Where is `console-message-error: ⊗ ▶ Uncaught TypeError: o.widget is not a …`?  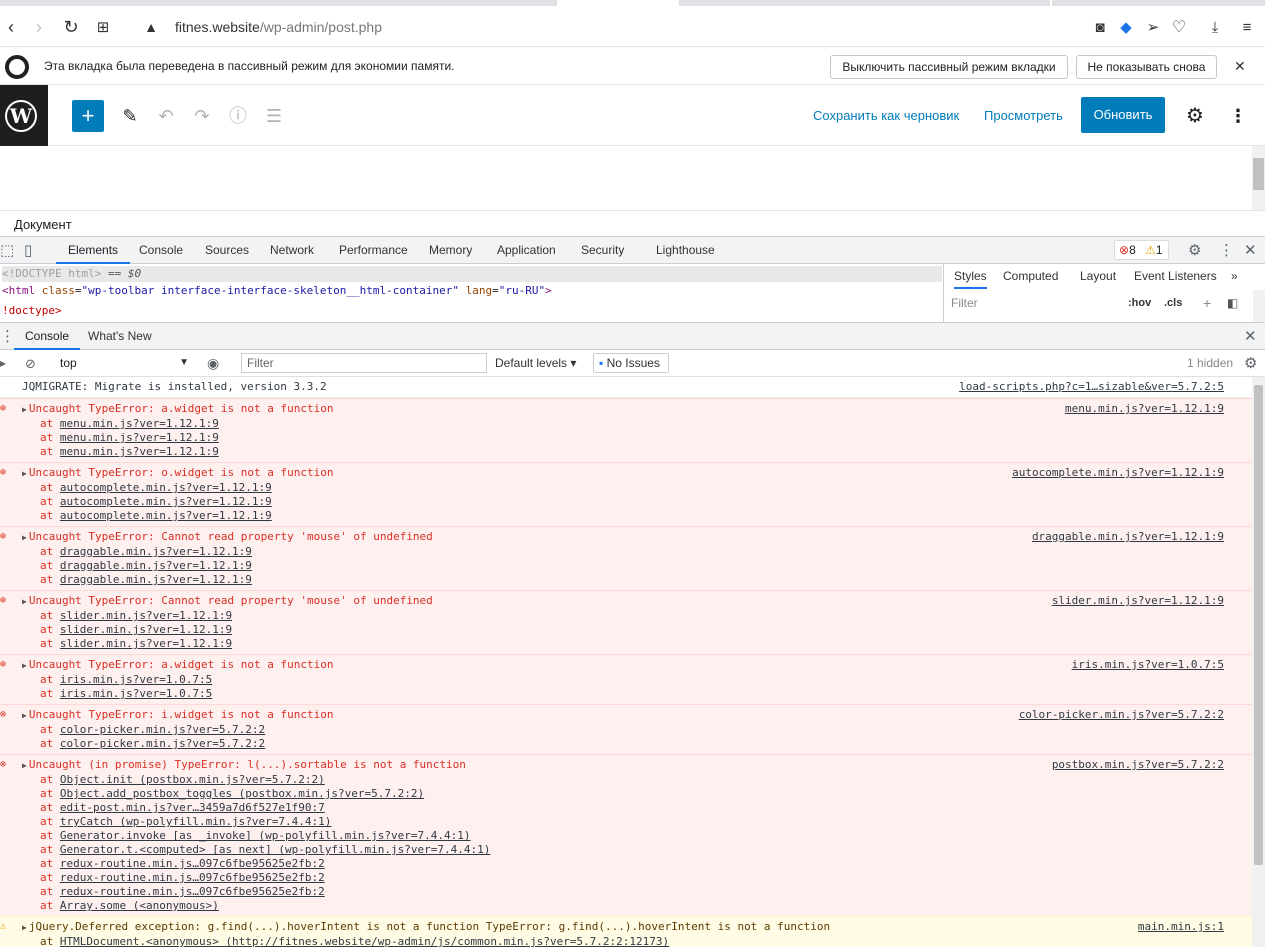 console-message-error: ⊗ ▶ Uncaught TypeError: o.widget is not a … is located at coordinates (626, 494).